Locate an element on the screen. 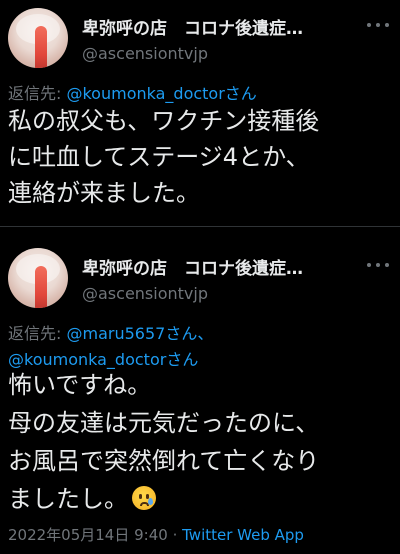 Image resolution: width=400 pixels, height=554 pixels. source-app-link: Twitter Web App is located at coordinates (243, 535).